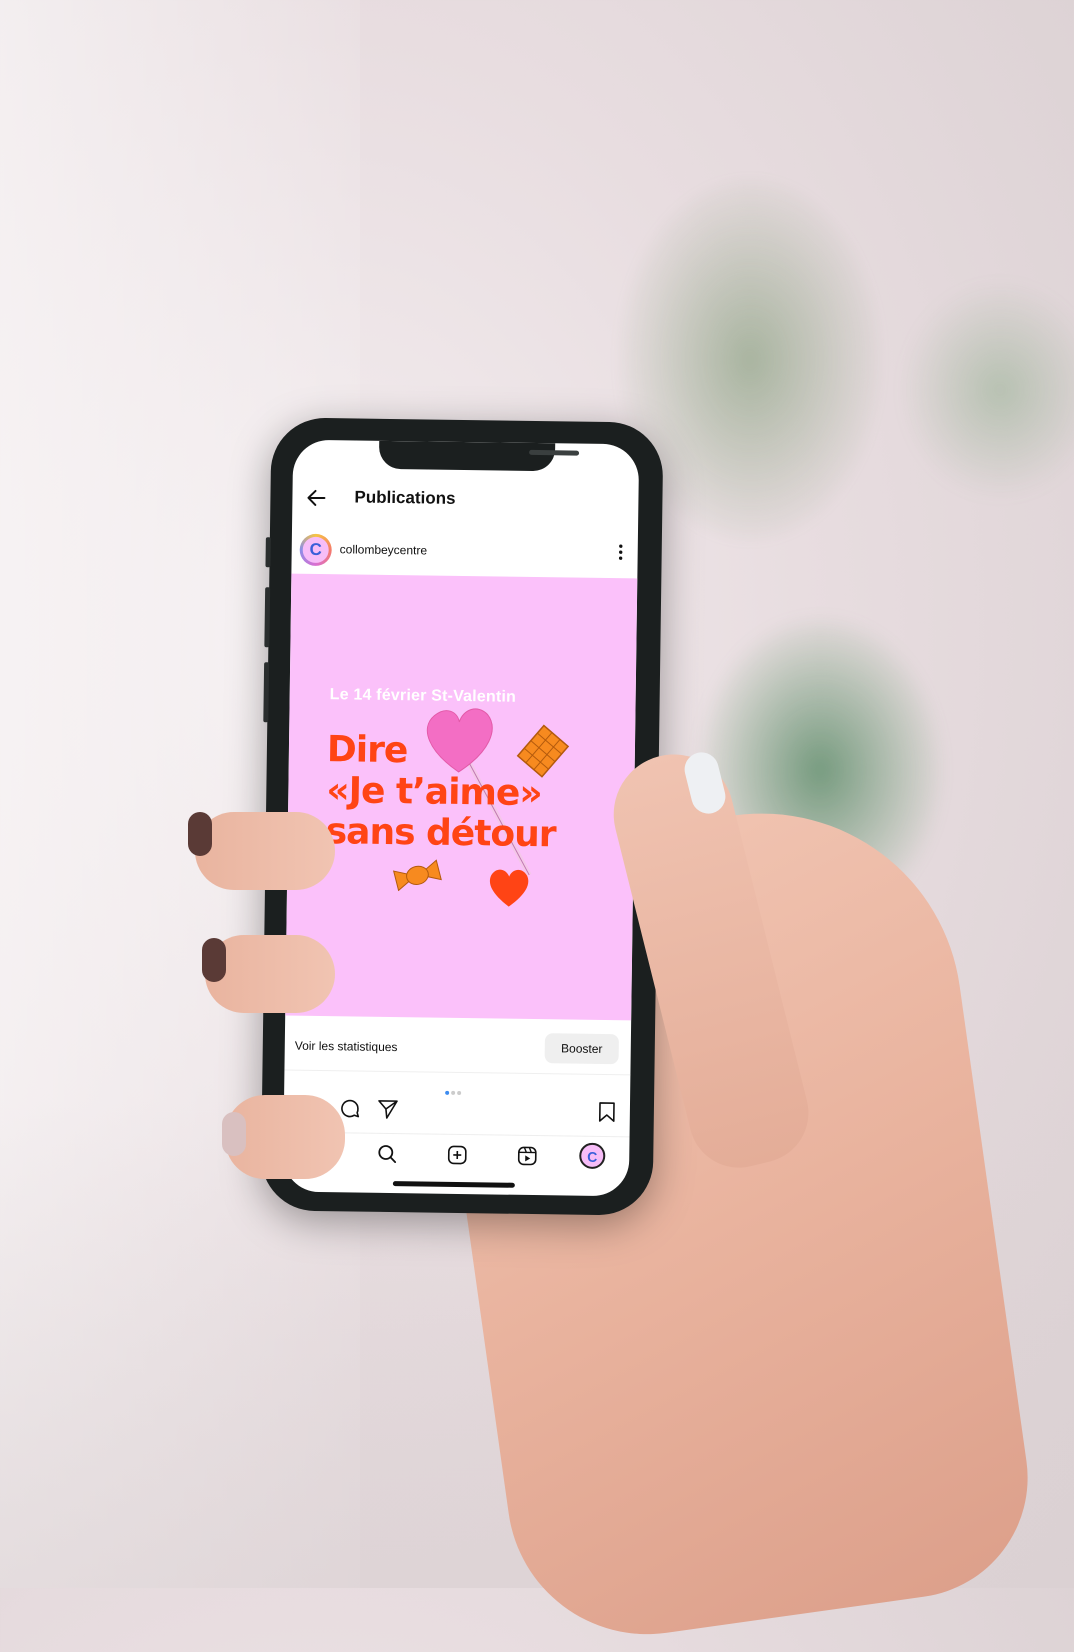 Image resolution: width=1074 pixels, height=1652 pixels. I want to click on top-bar: Publications, so click(465, 501).